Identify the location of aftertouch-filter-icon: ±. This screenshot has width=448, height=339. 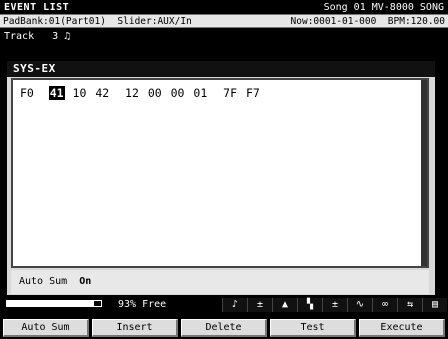
(334, 305).